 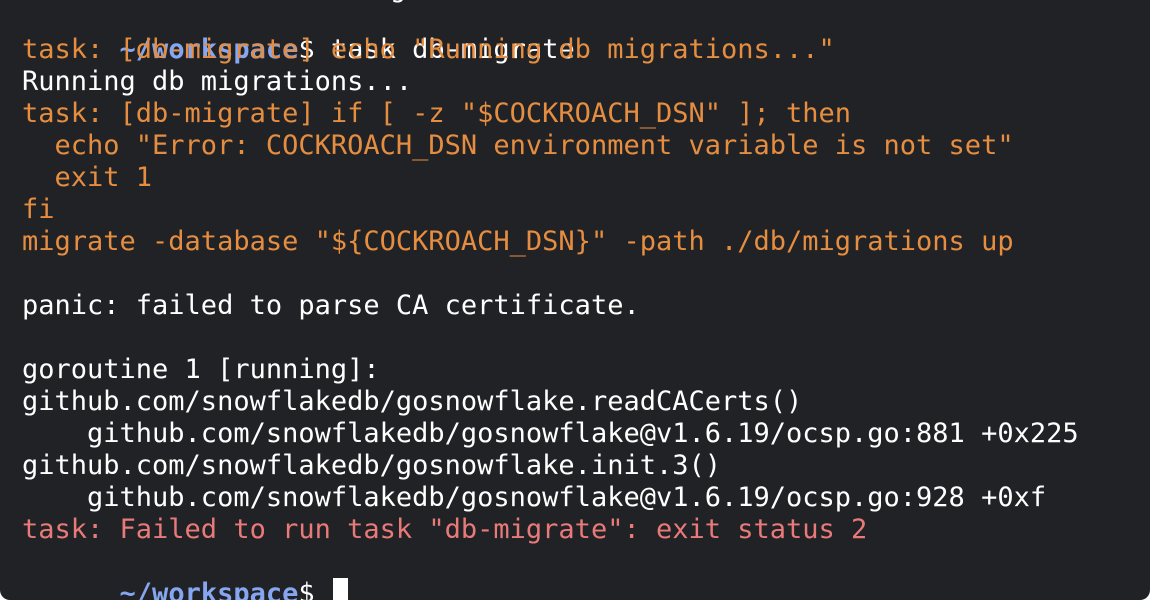 What do you see at coordinates (586, 210) in the screenshot?
I see `output-line: fi` at bounding box center [586, 210].